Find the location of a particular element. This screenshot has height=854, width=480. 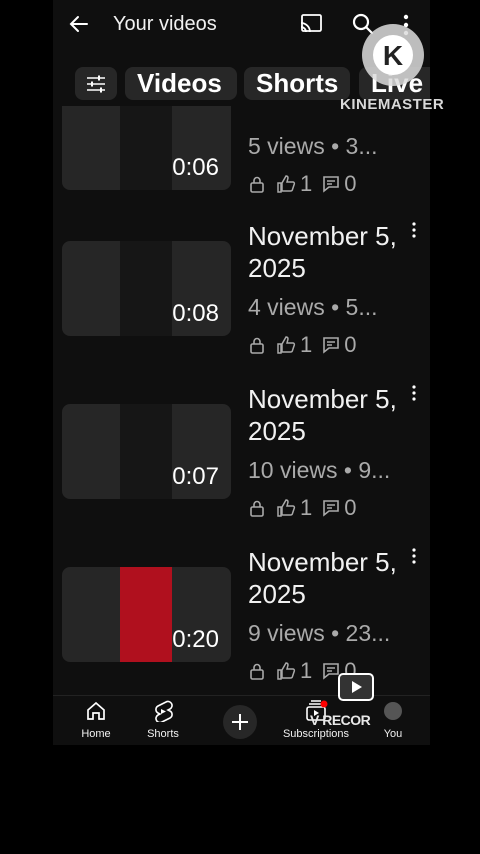

create-button is located at coordinates (240, 722).